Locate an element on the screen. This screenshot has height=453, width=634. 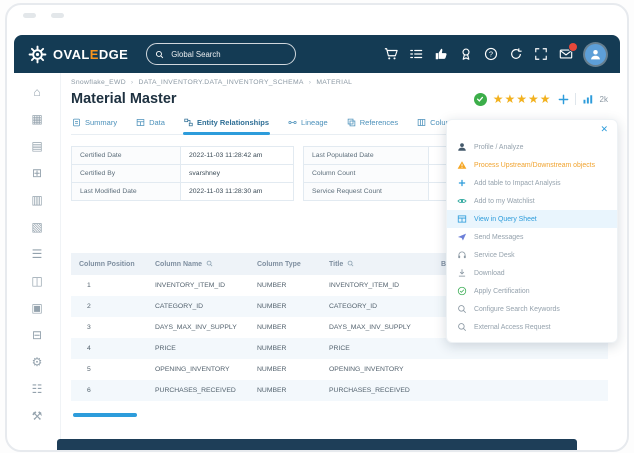
column-details-tab-icon is located at coordinates (421, 122).